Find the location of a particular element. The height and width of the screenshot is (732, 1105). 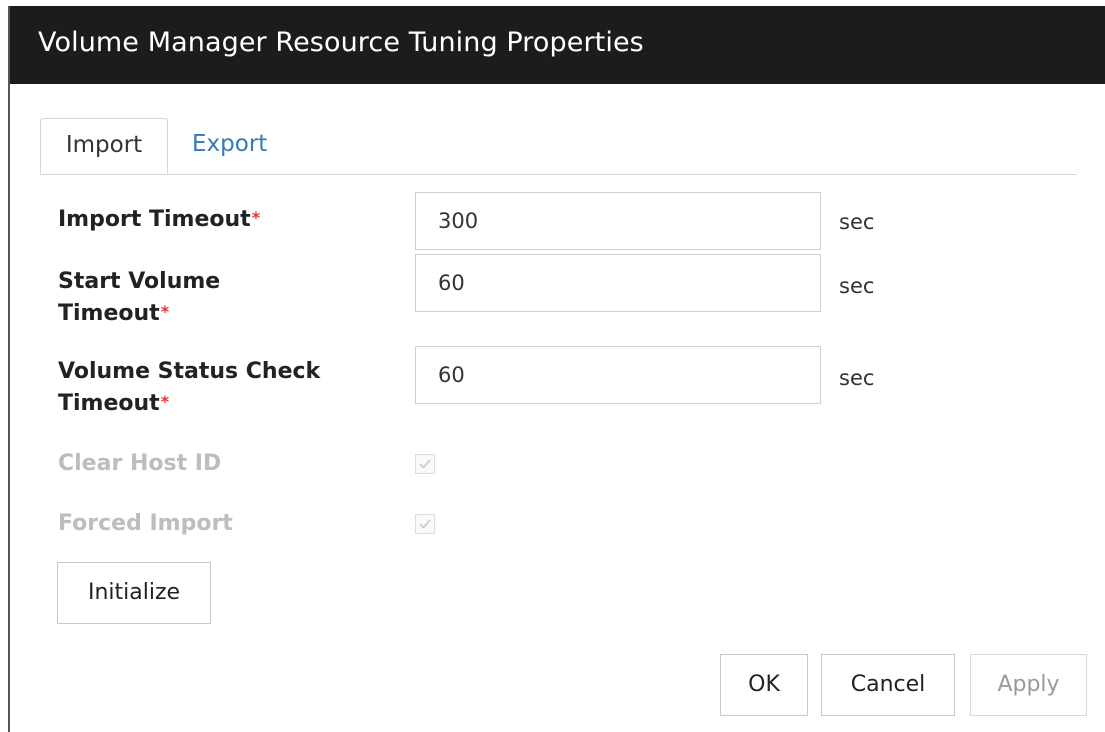

forced-import-row: Forced Import is located at coordinates (581, 528).